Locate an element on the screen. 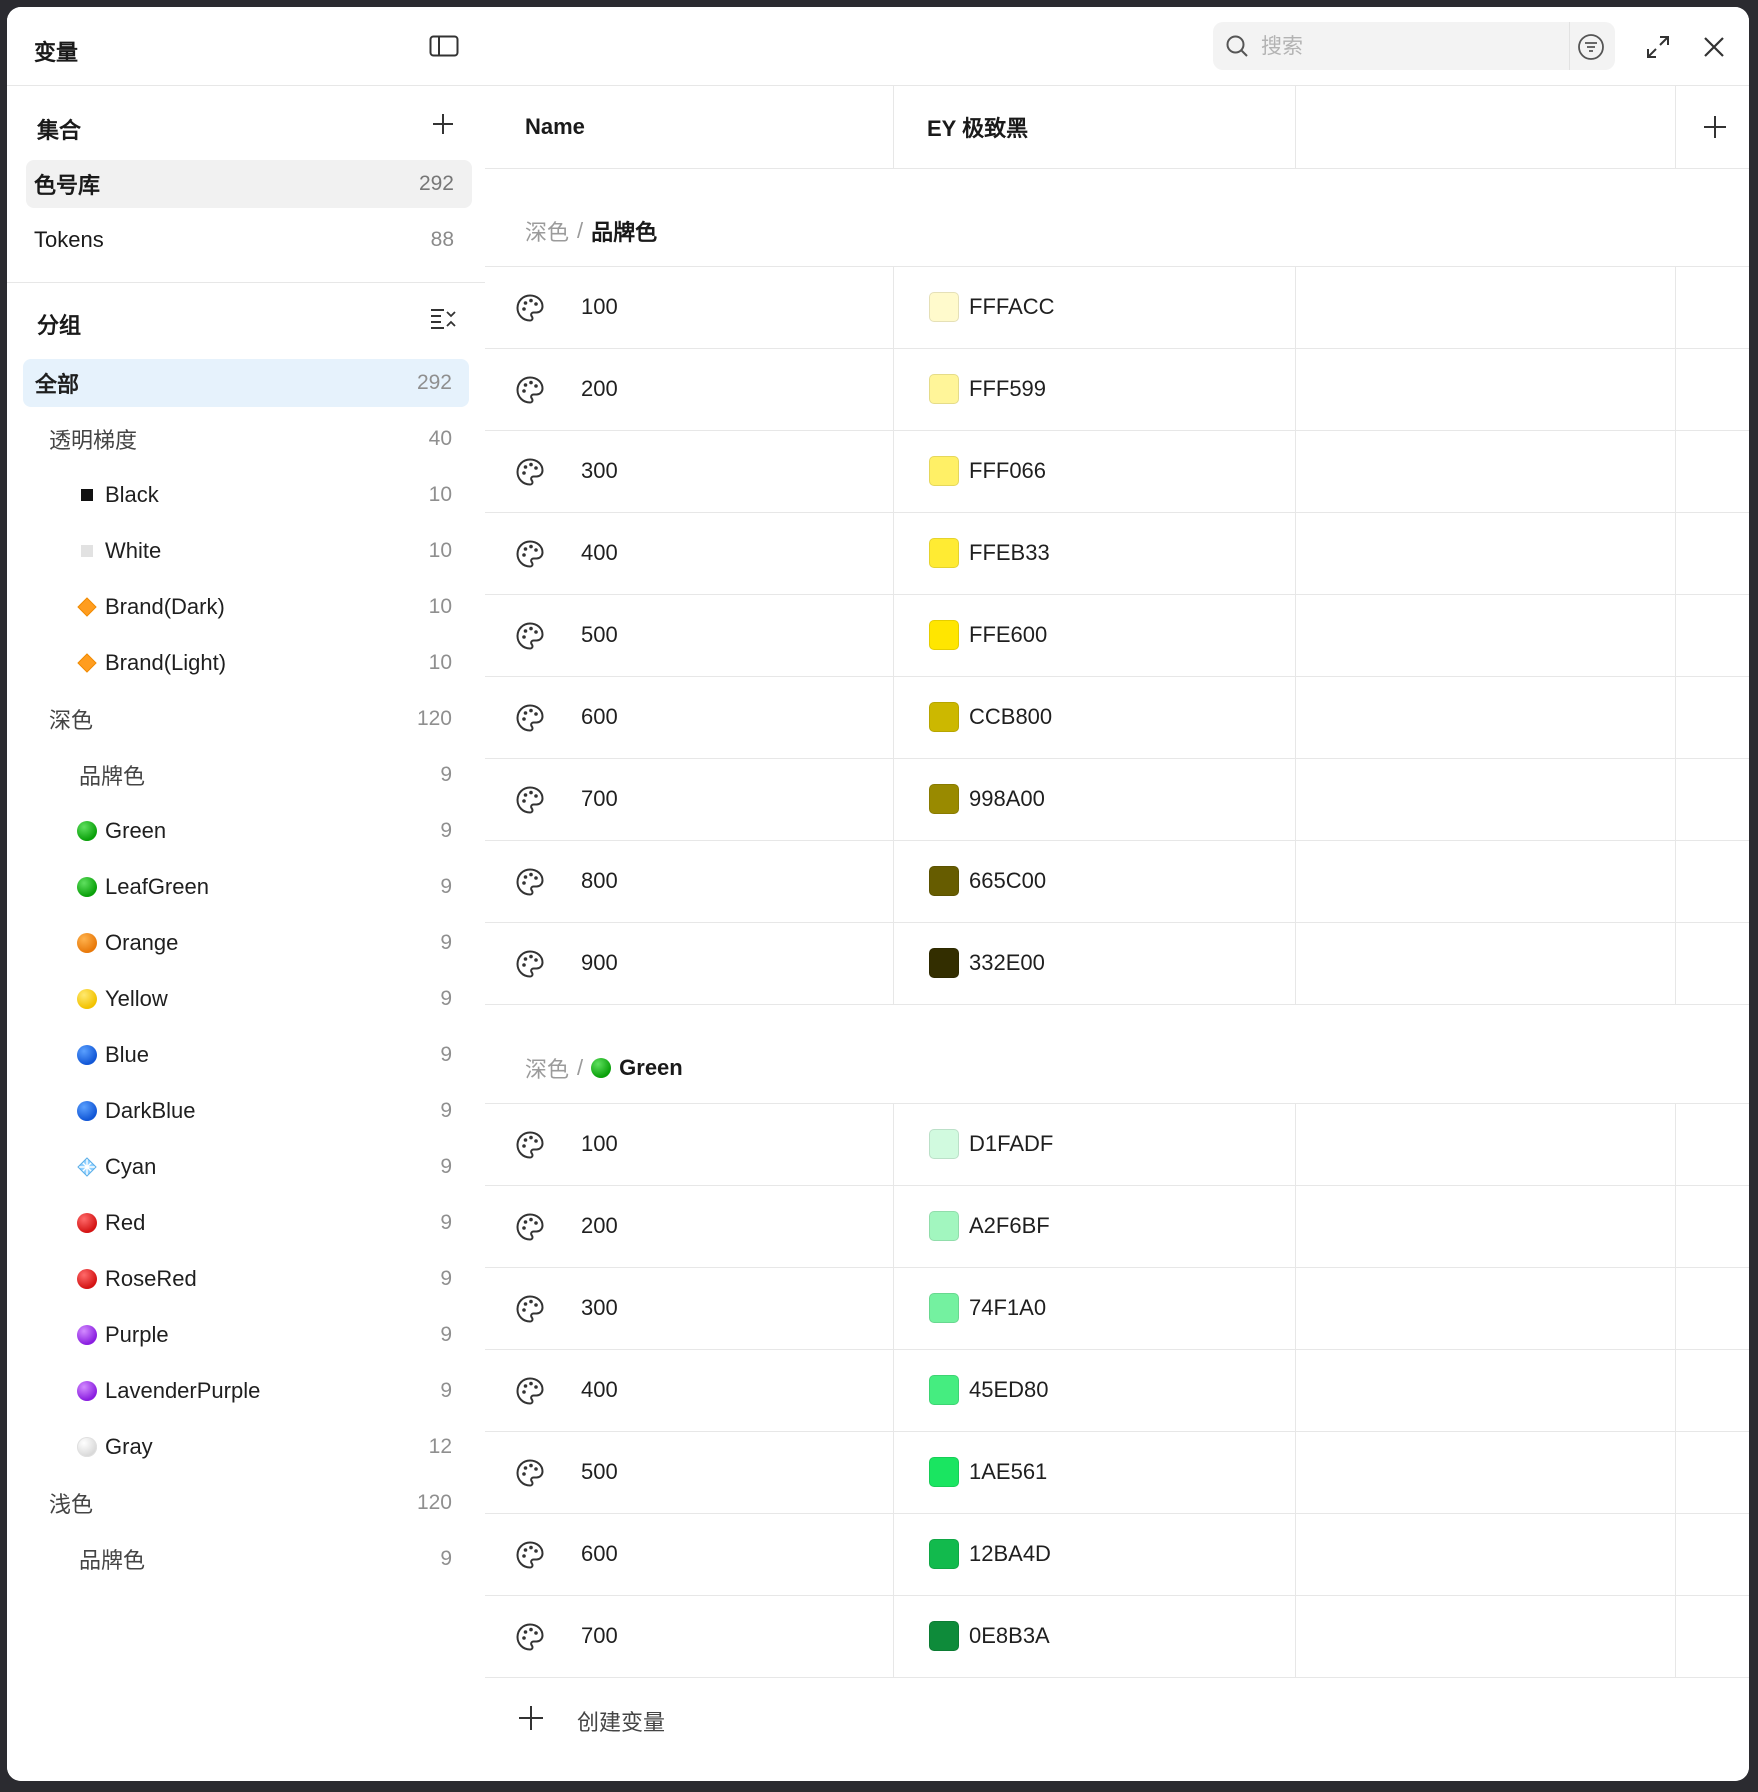 The width and height of the screenshot is (1758, 1792). add-collection-button is located at coordinates (443, 124).